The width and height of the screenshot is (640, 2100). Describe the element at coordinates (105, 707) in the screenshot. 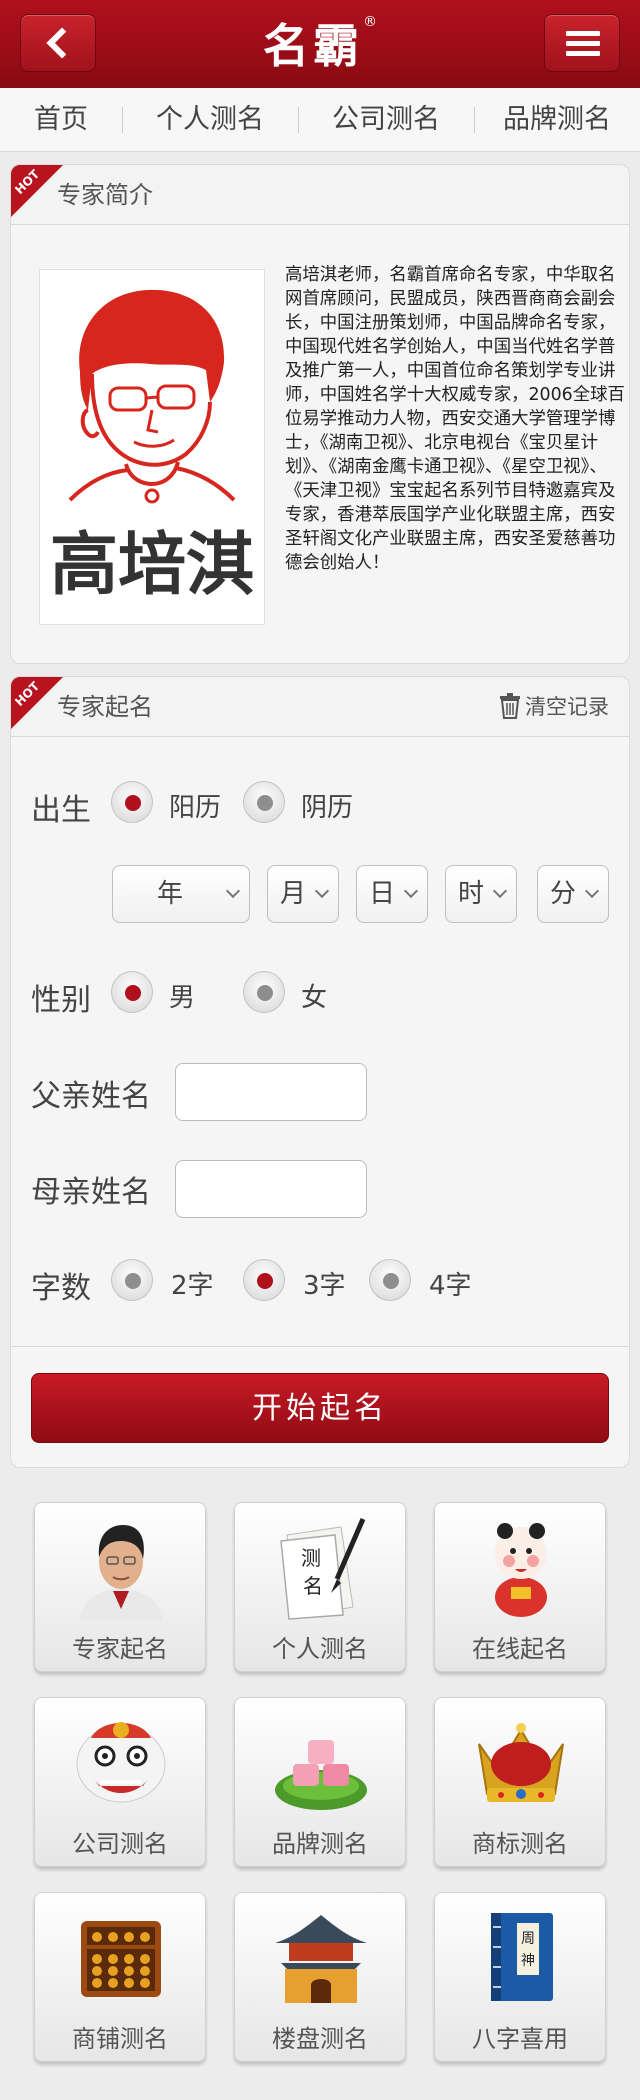

I see `expert-naming-title: 专家起名` at that location.